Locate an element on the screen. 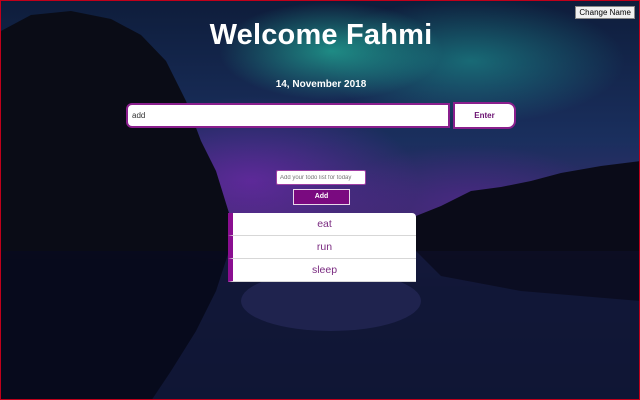 Image resolution: width=640 pixels, height=400 pixels. todo-list: eat run sleep is located at coordinates (322, 247).